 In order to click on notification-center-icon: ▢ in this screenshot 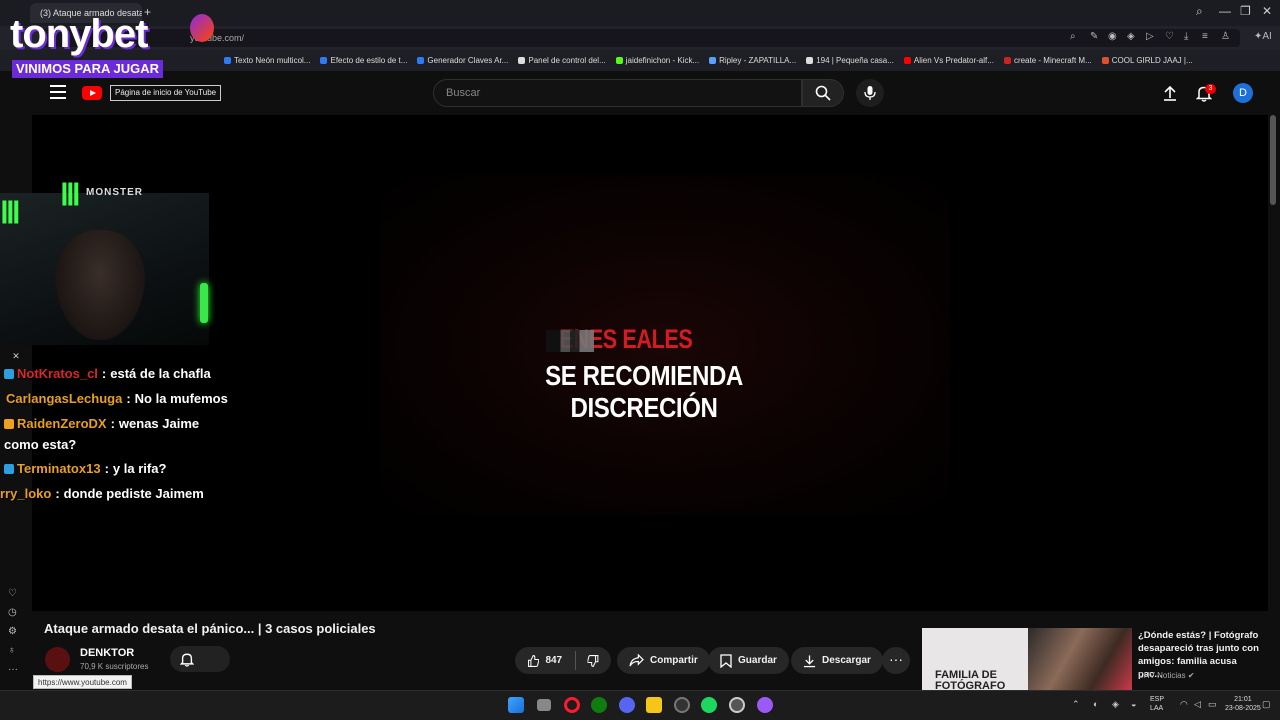, I will do `click(1266, 704)`.